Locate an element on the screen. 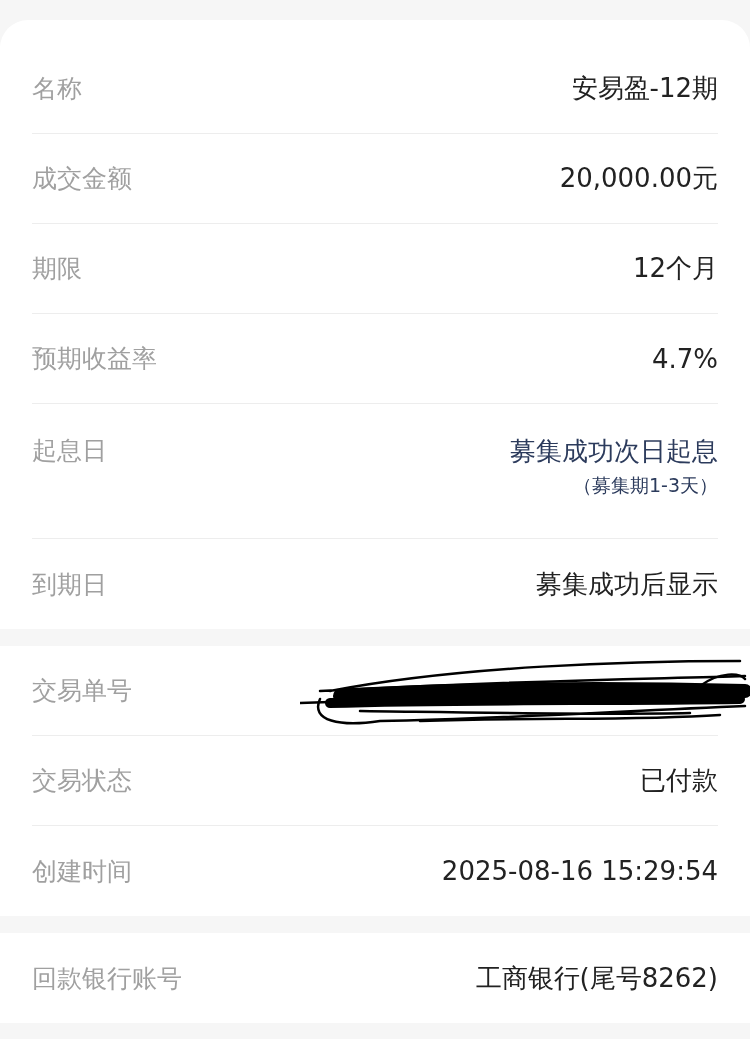 The width and height of the screenshot is (750, 1039). field-value: 4.7% is located at coordinates (684, 358).